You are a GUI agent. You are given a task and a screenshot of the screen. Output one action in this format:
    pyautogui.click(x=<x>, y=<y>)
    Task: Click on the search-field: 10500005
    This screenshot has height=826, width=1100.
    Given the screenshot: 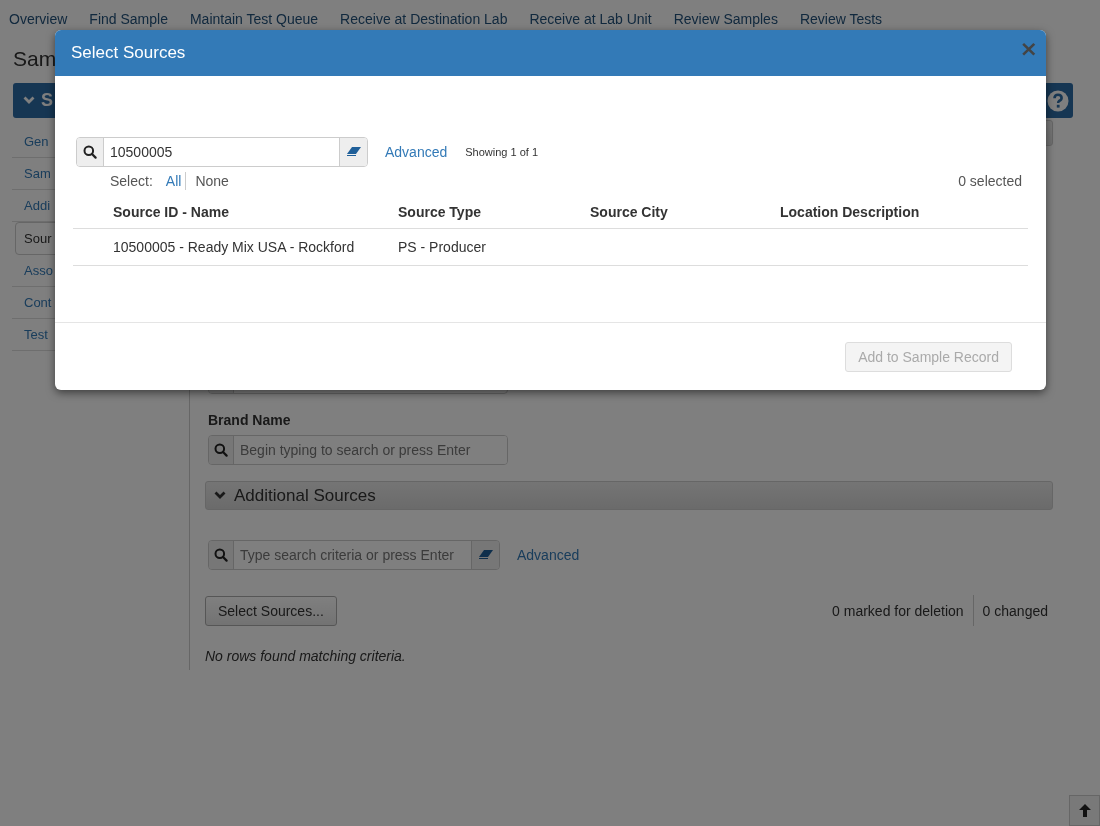 What is the action you would take?
    pyautogui.click(x=222, y=152)
    